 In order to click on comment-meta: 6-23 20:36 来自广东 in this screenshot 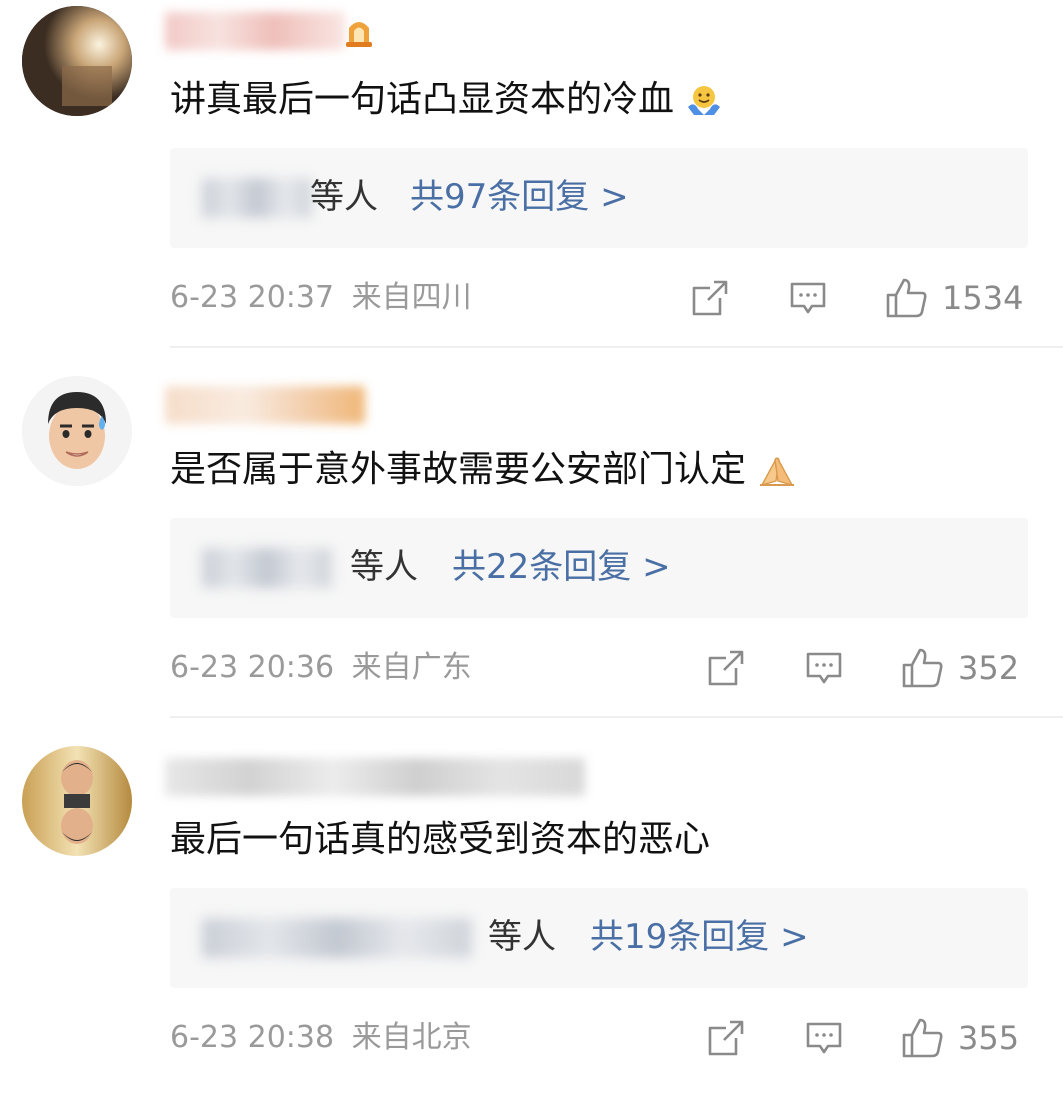, I will do `click(321, 668)`.